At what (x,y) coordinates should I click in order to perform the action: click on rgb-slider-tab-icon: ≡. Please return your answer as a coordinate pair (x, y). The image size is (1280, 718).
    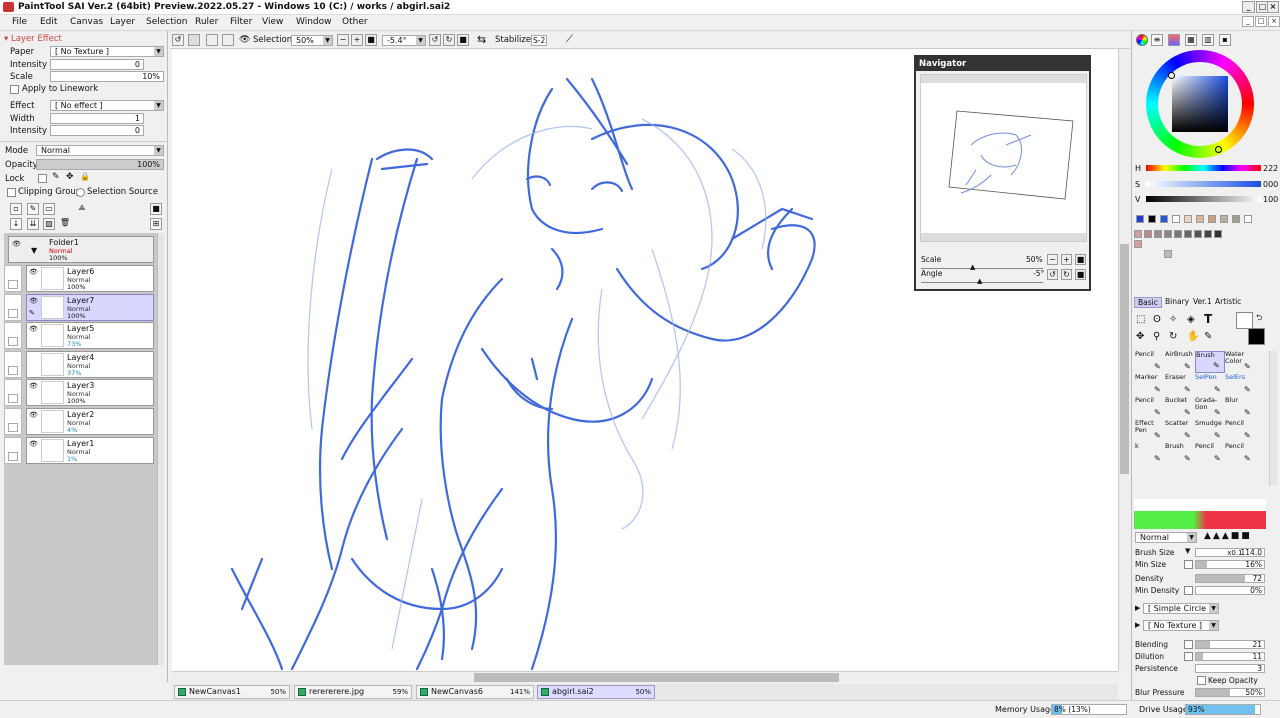
    Looking at the image, I should click on (1157, 40).